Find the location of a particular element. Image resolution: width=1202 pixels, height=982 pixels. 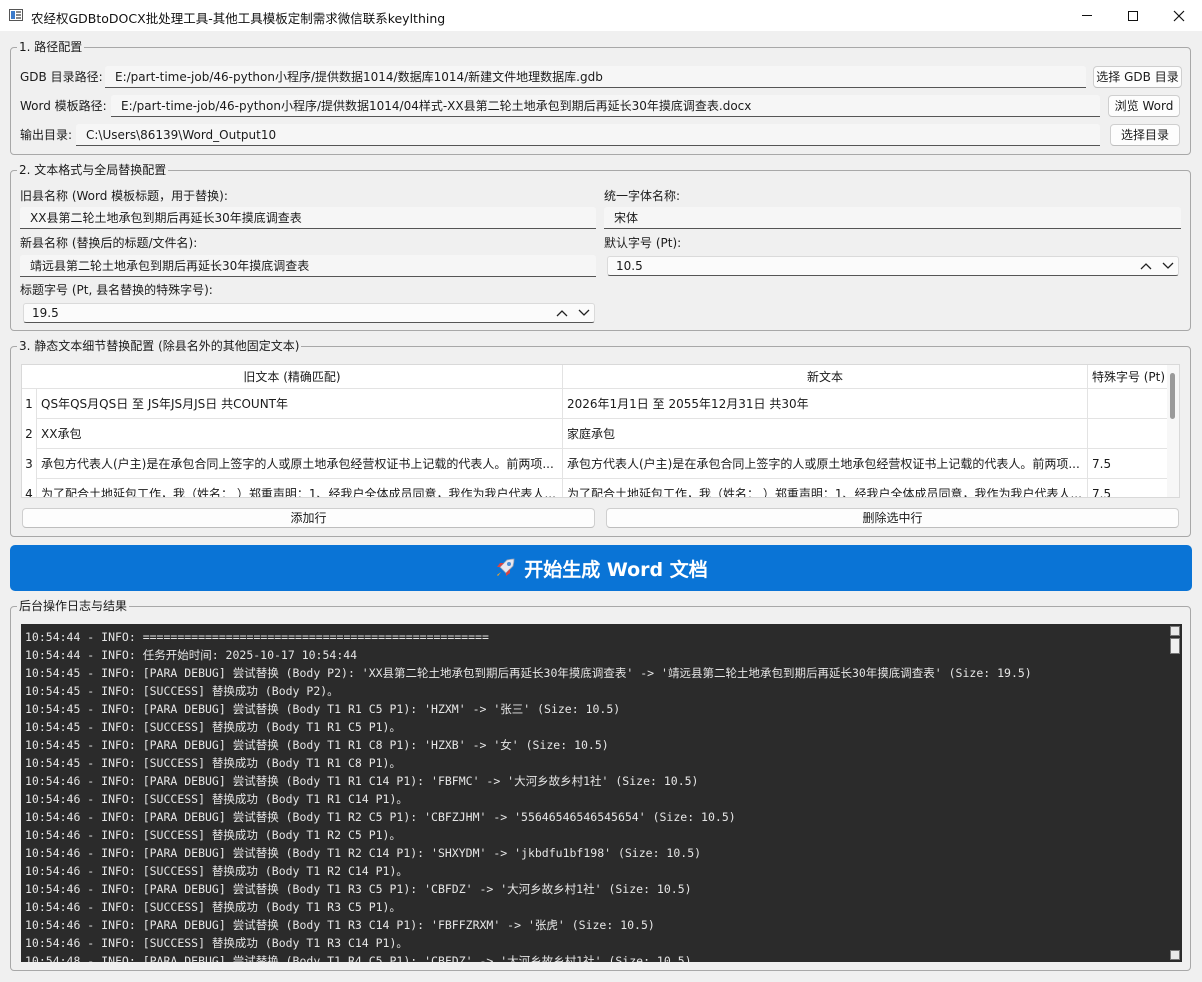

table-header: 旧文本 (精确匹配) 新文本 特殊字号 (Pt) is located at coordinates (600, 377).